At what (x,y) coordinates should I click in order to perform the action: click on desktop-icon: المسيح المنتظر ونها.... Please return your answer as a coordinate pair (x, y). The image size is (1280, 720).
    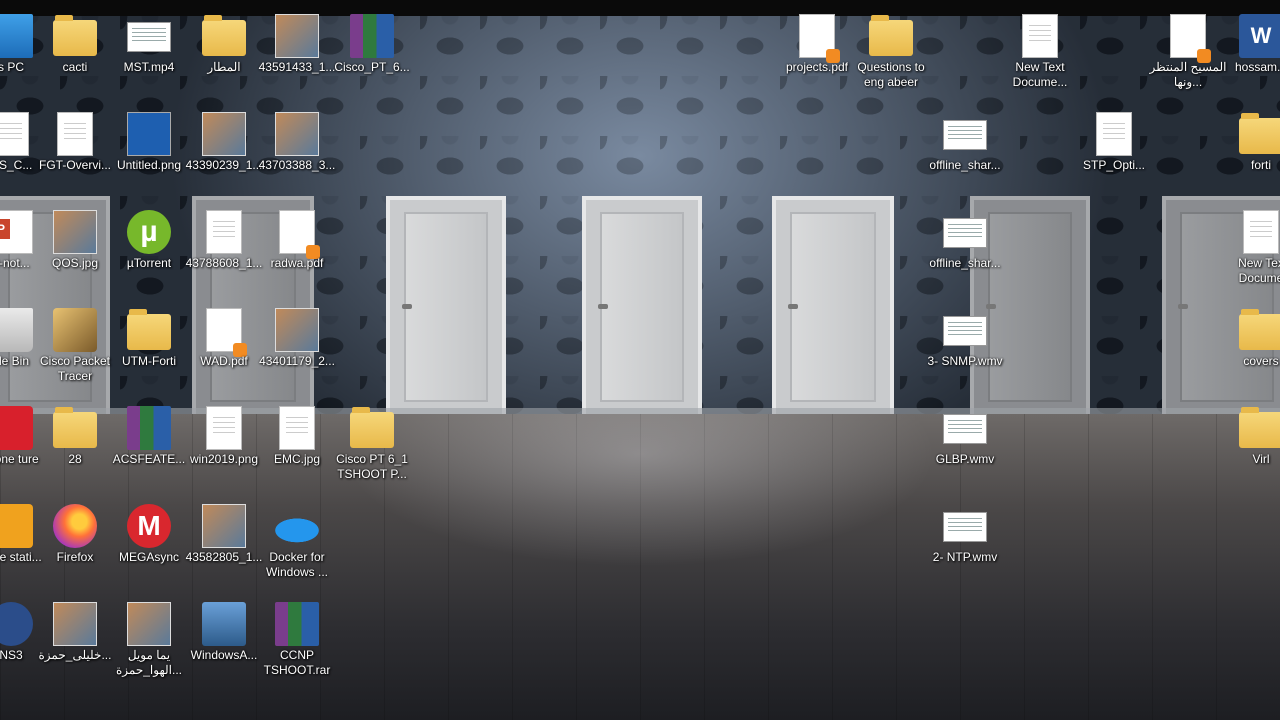
    Looking at the image, I should click on (1188, 54).